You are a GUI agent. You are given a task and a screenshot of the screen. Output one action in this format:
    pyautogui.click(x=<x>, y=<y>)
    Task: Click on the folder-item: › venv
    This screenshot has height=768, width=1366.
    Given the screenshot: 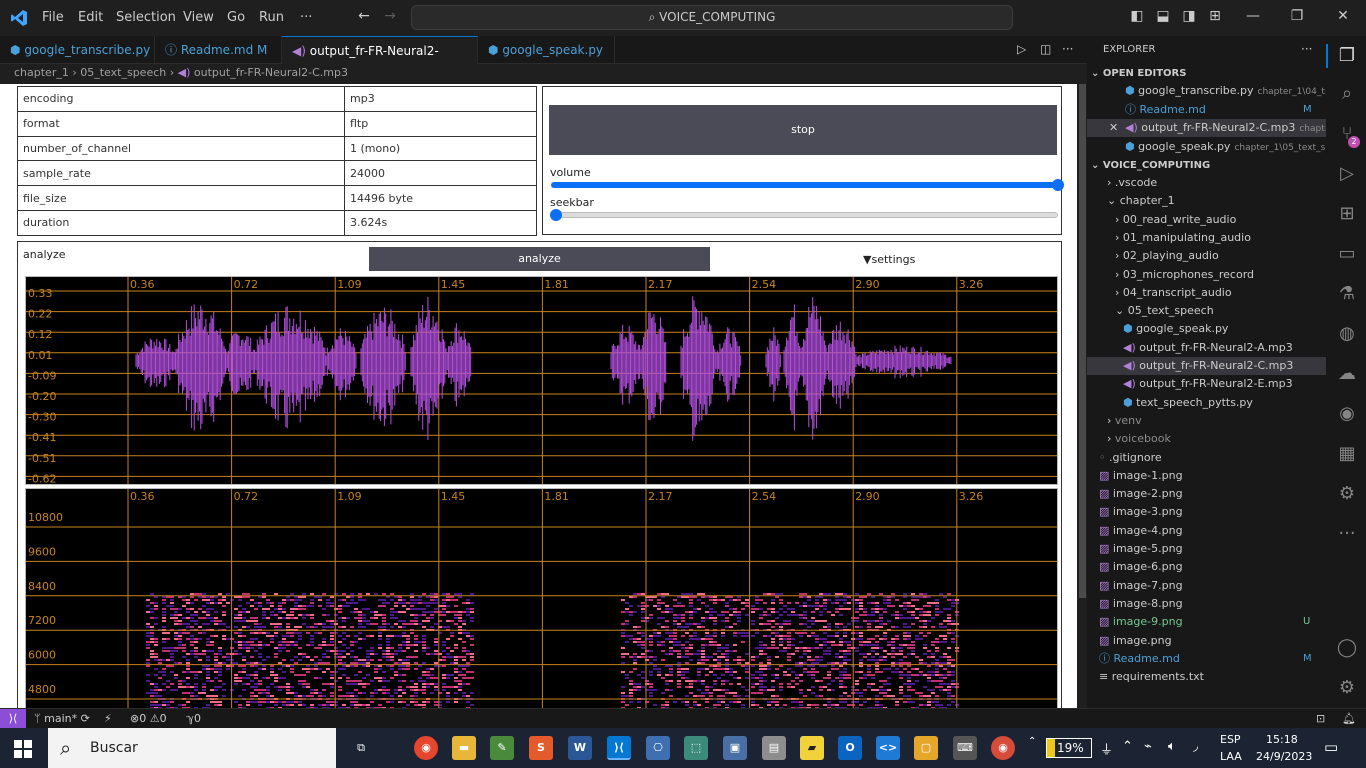 What is the action you would take?
    pyautogui.click(x=1206, y=421)
    